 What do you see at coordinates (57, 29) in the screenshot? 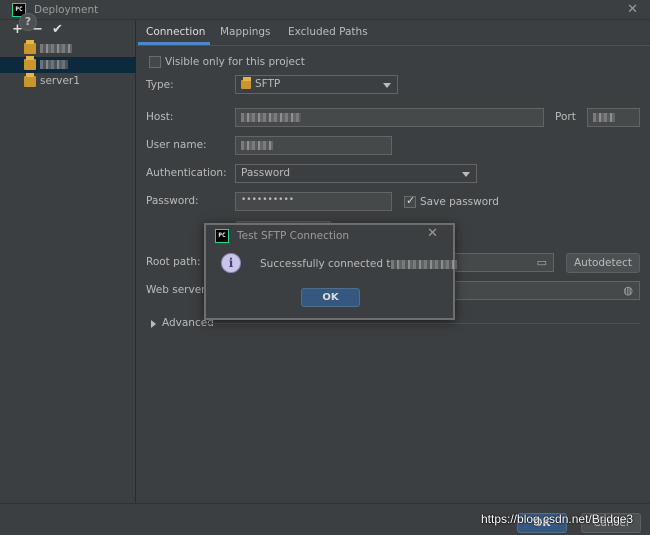
I see `set-default-server-button: ✔` at bounding box center [57, 29].